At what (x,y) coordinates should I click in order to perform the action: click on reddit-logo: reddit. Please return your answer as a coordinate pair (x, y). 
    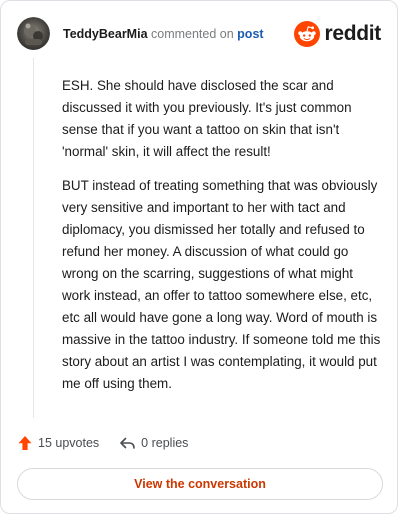
    Looking at the image, I should click on (337, 34).